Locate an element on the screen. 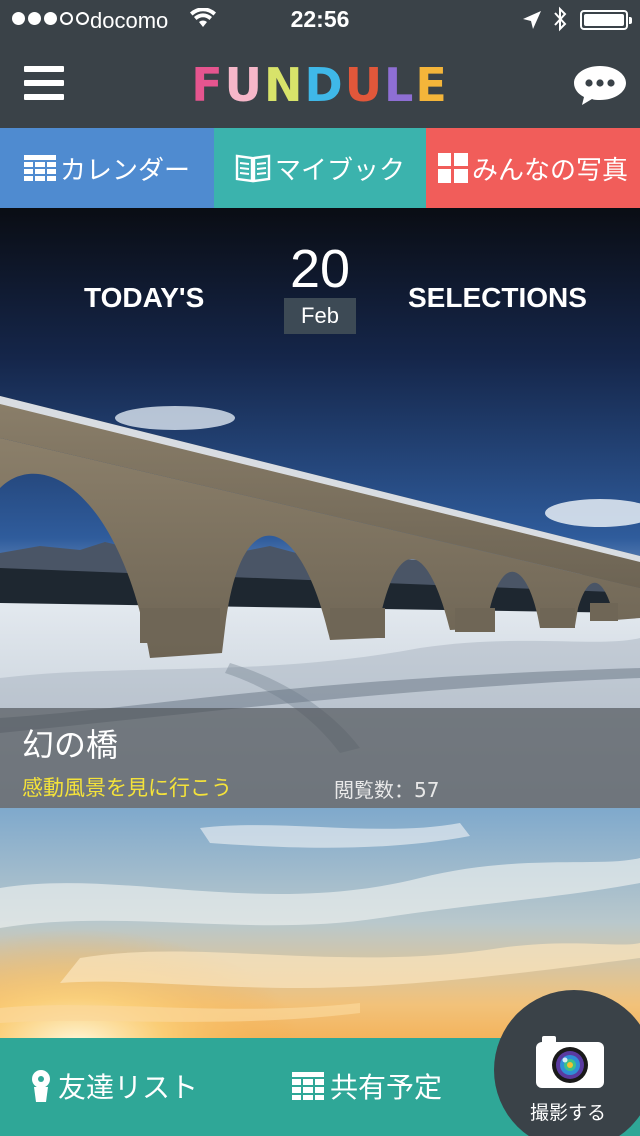 The width and height of the screenshot is (640, 1136). date-month: Feb is located at coordinates (320, 316).